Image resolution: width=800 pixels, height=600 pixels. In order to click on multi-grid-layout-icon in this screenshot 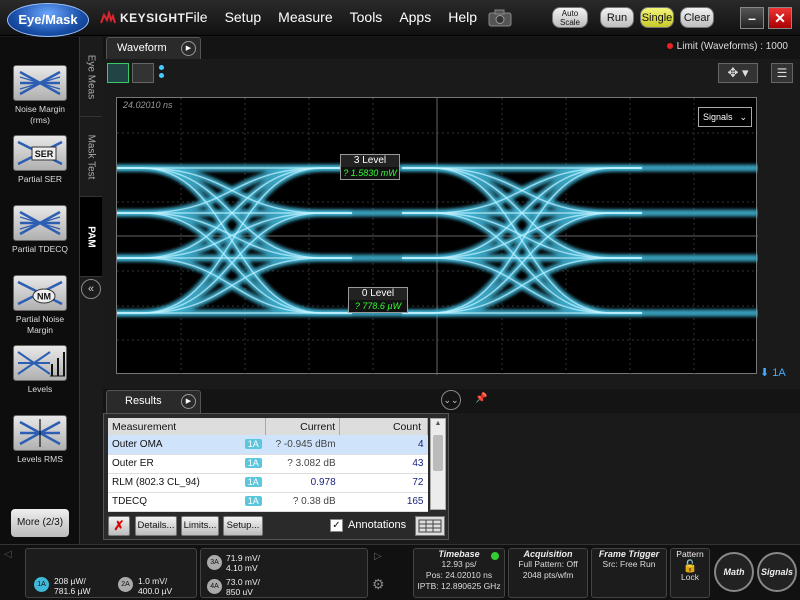, I will do `click(143, 73)`.